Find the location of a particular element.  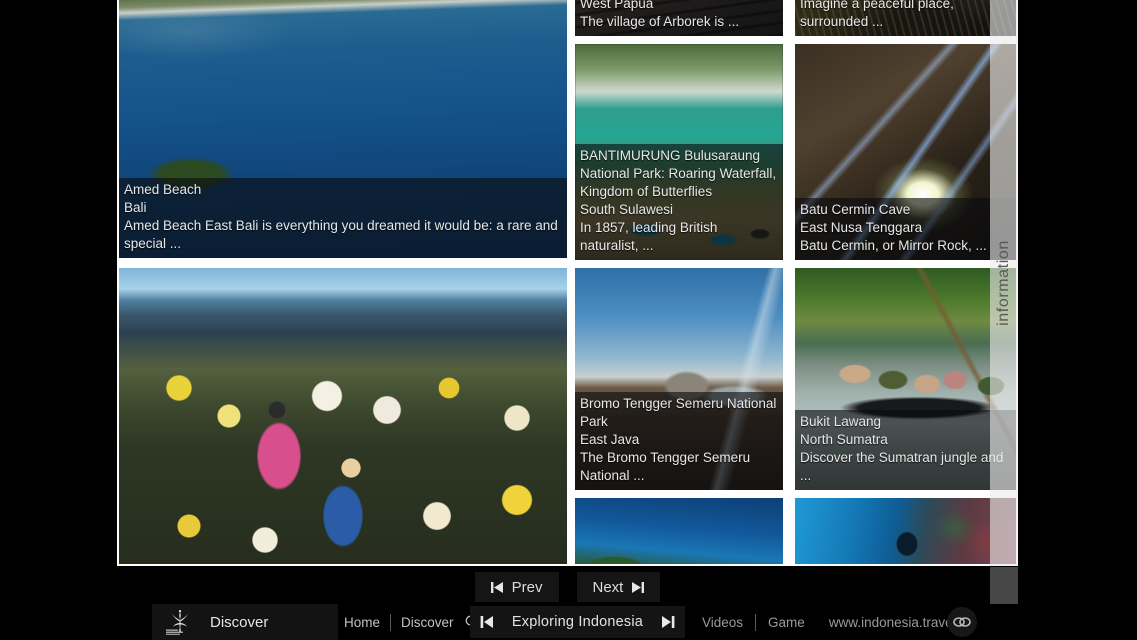

tile-title: Bromo Tengger Semeru National Park is located at coordinates (678, 412).